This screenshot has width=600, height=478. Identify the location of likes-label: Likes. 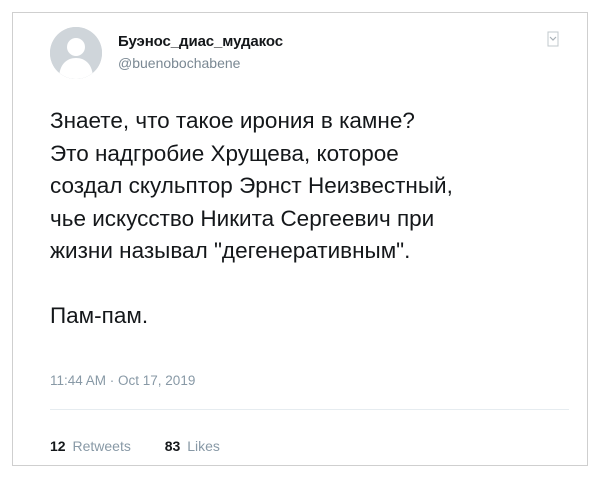
(203, 446).